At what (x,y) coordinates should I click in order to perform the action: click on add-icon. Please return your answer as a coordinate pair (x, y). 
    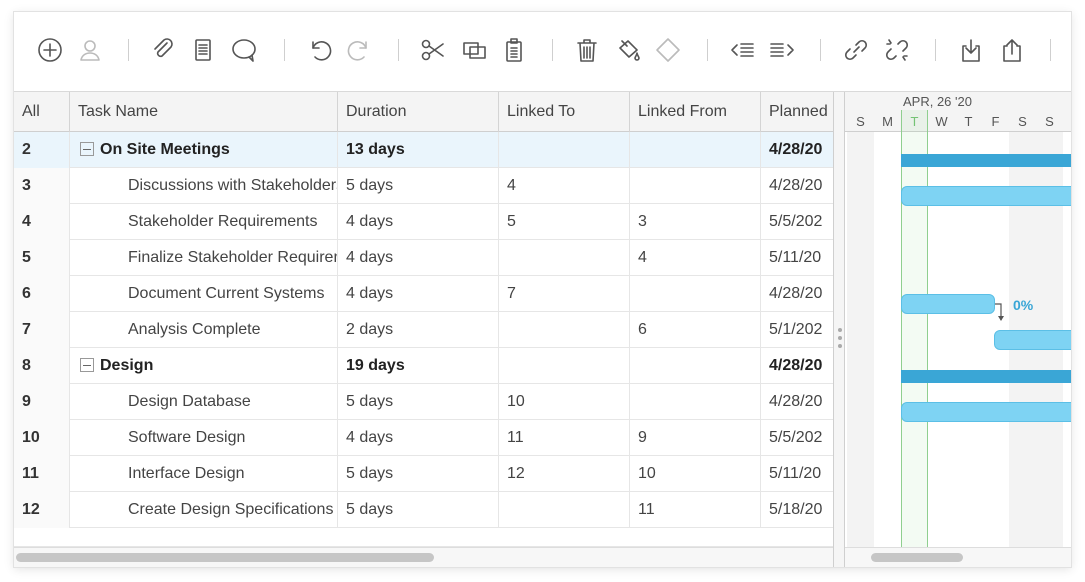
    Looking at the image, I should click on (50, 50).